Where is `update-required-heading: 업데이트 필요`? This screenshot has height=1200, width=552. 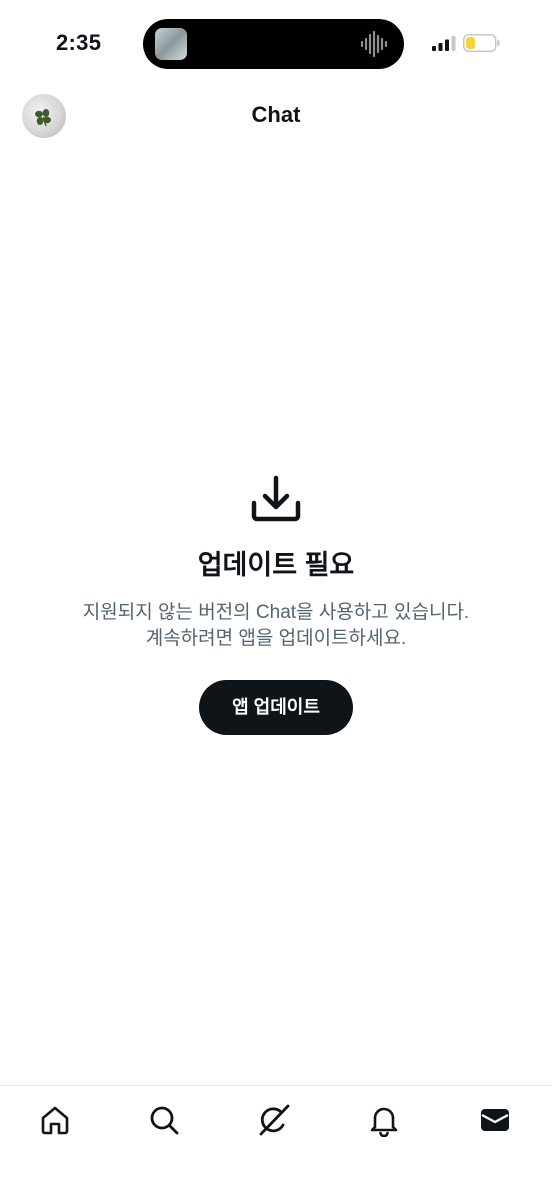 update-required-heading: 업데이트 필요 is located at coordinates (276, 565).